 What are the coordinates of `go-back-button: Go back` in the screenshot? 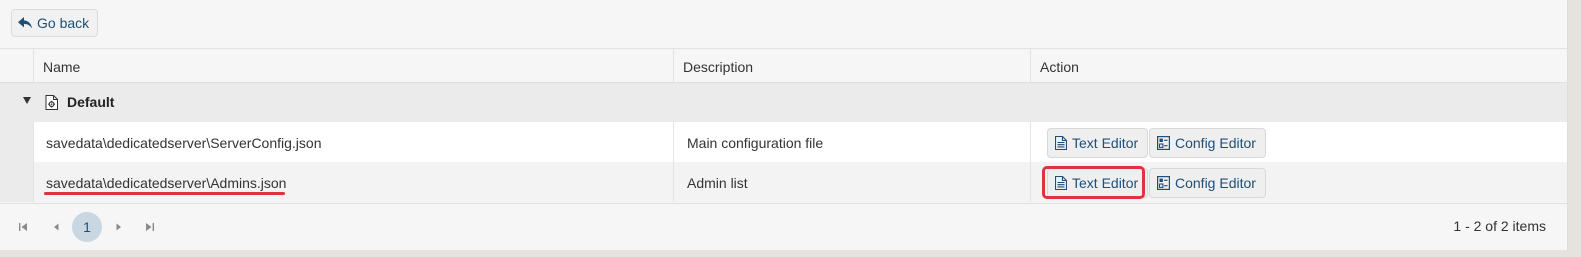 It's located at (55, 23).